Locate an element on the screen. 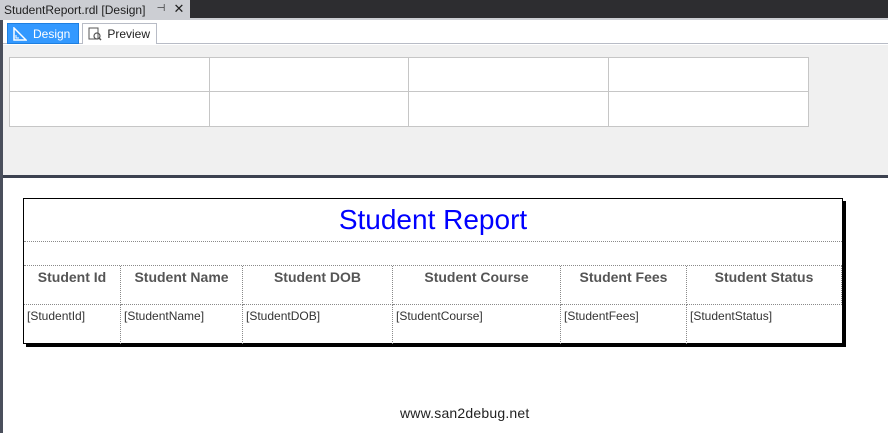 This screenshot has height=433, width=888. field-cell-student-status: [StudentStatus] is located at coordinates (764, 324).